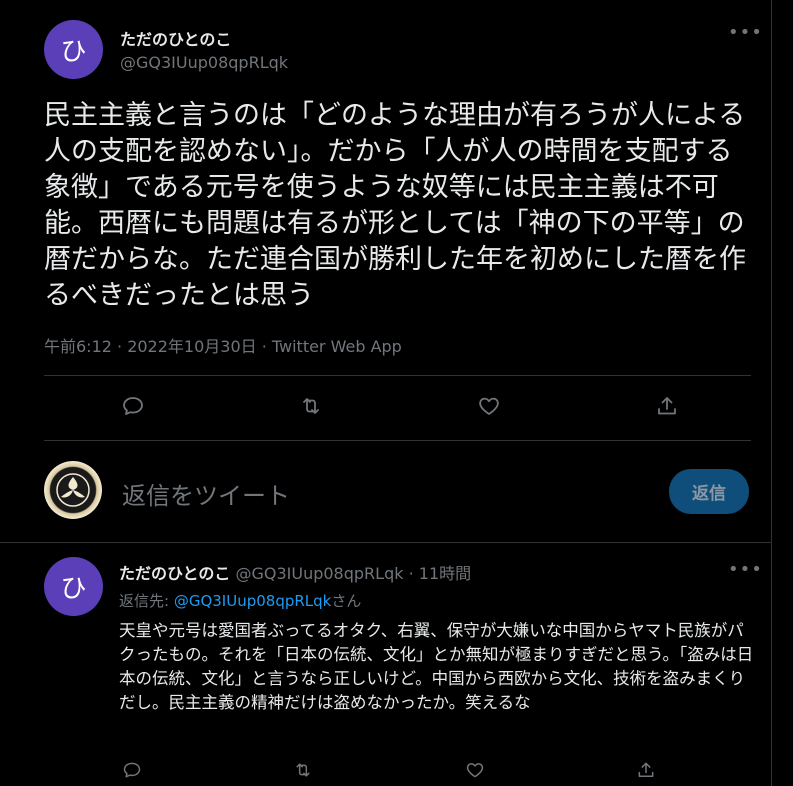  Describe the element at coordinates (204, 62) in the screenshot. I see `user-handle: @GQ3IUup08qpRLqk` at that location.